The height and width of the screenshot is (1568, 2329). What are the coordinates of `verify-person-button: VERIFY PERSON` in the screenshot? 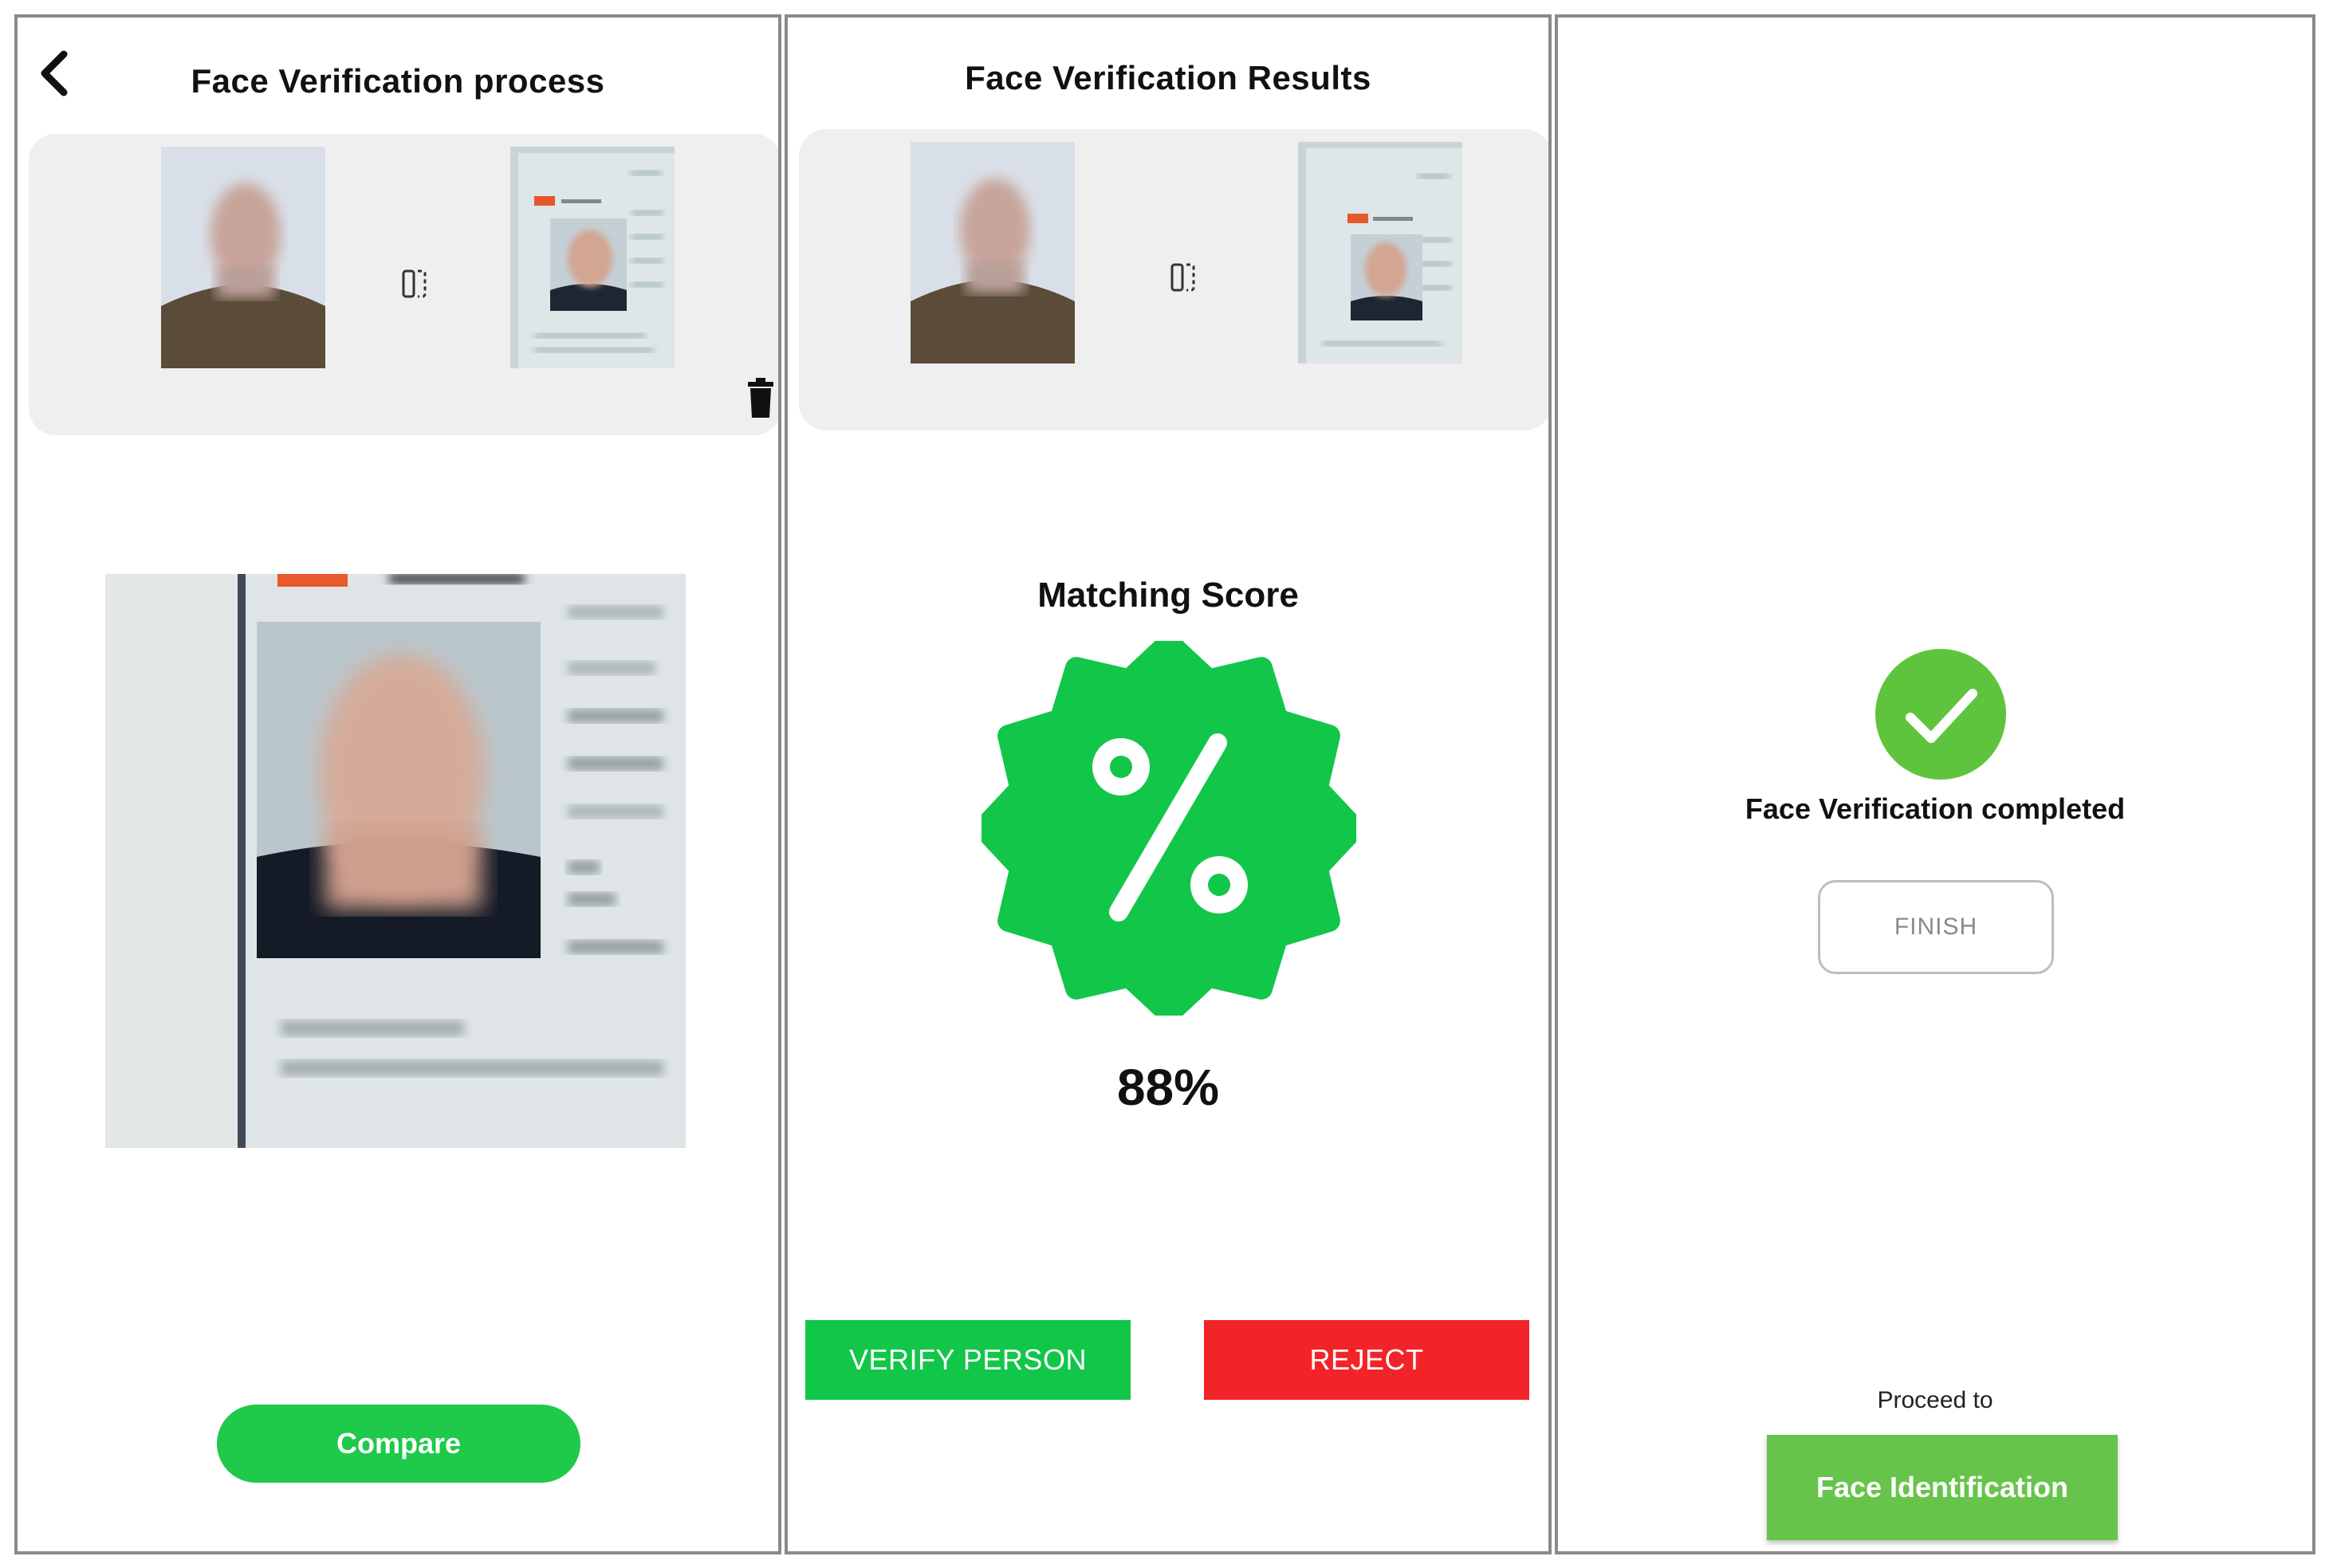 It's located at (968, 1360).